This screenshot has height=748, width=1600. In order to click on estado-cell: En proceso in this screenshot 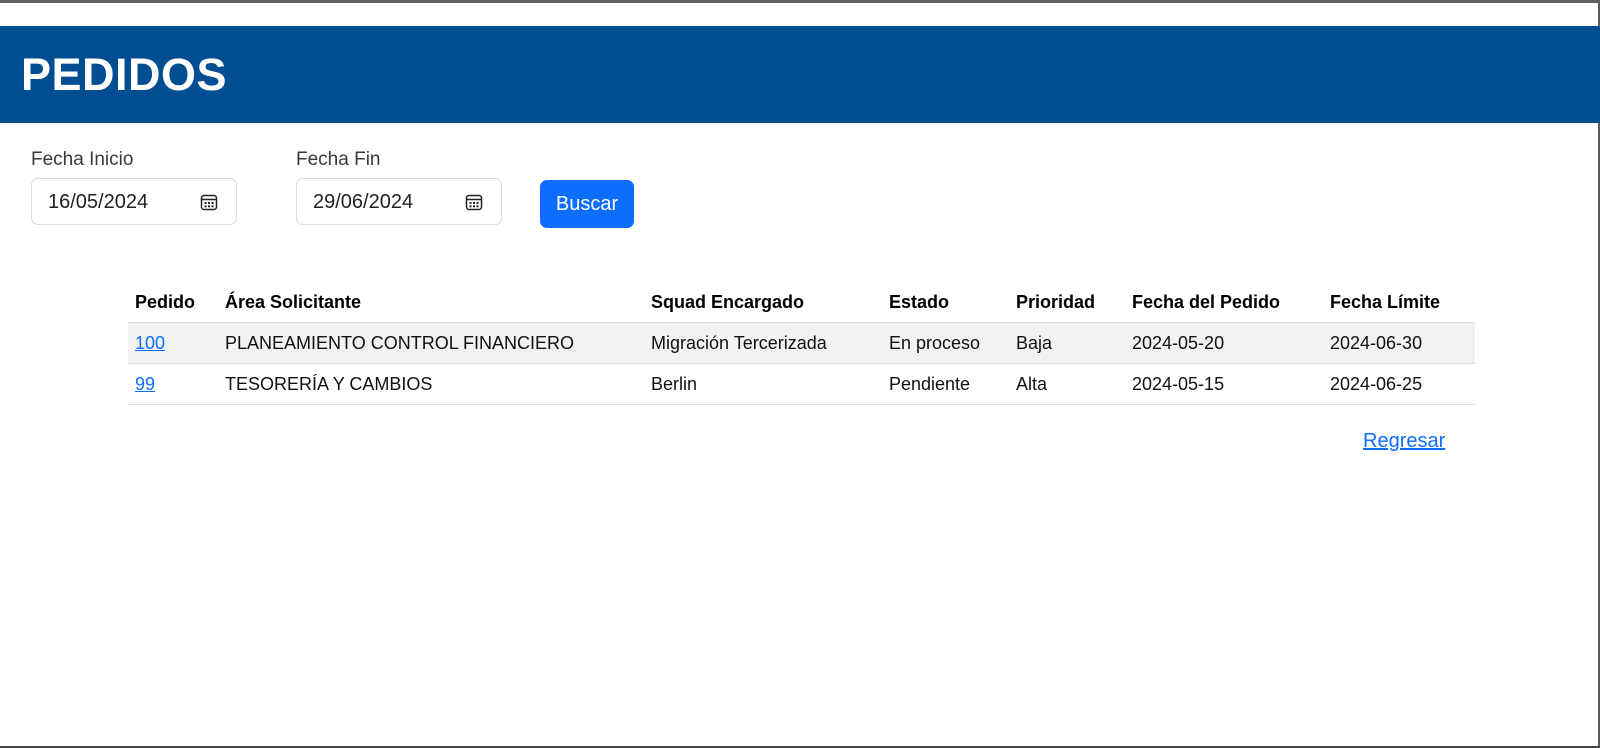, I will do `click(945, 343)`.